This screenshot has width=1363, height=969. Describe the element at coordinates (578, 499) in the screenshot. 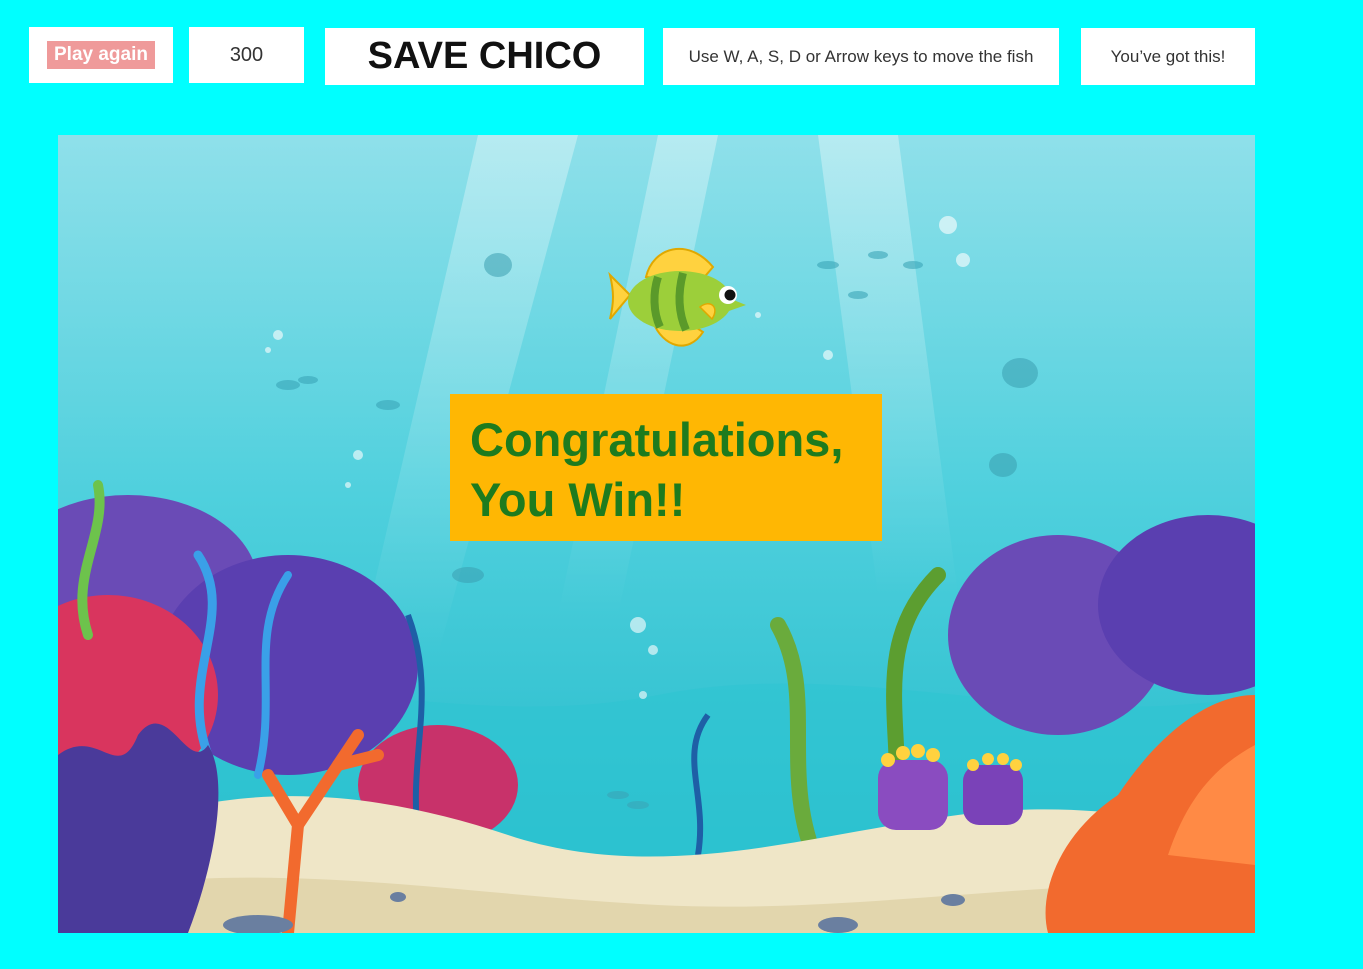

I see `win-message-line2: You Win!!` at that location.